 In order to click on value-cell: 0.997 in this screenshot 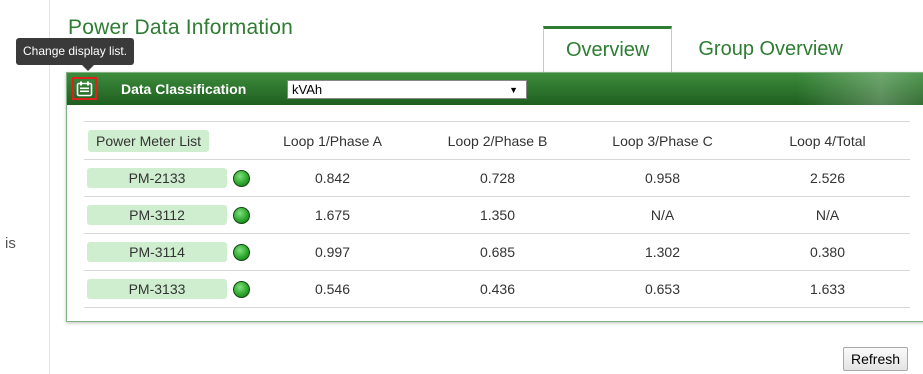, I will do `click(332, 252)`.